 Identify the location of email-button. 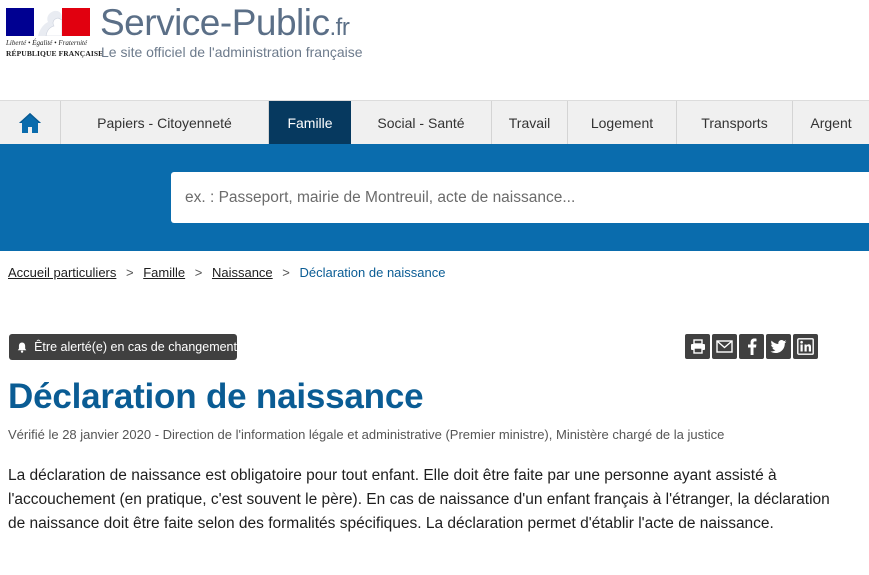
(724, 346).